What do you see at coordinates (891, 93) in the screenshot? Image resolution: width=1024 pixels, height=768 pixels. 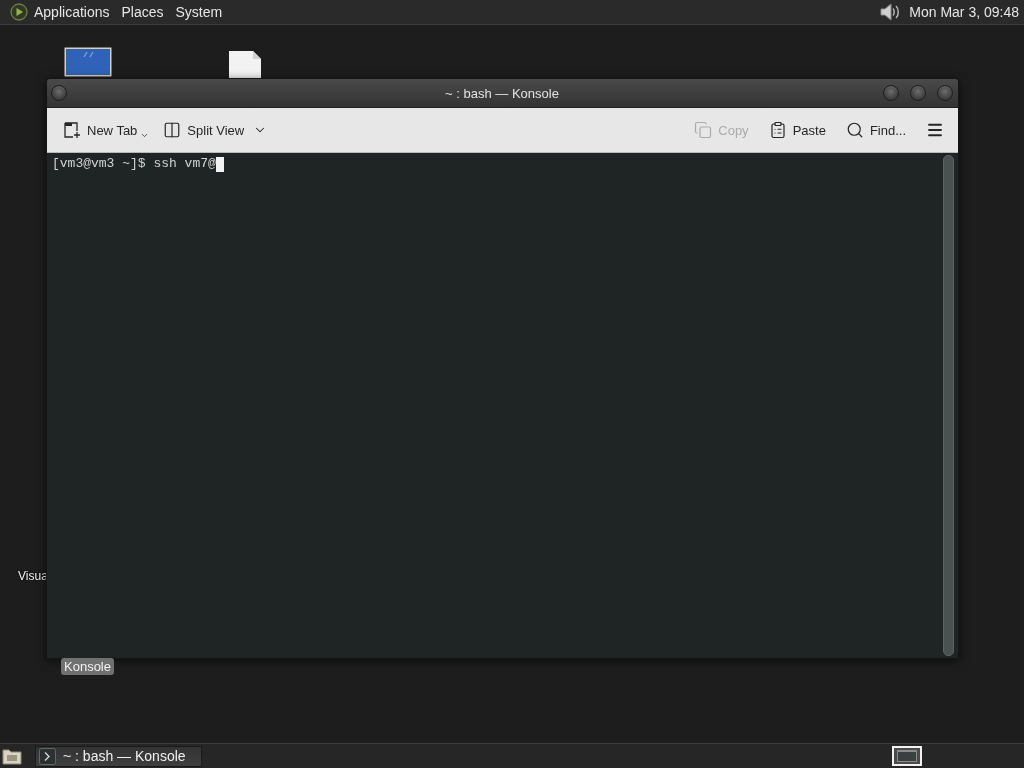 I see `minimize-button` at bounding box center [891, 93].